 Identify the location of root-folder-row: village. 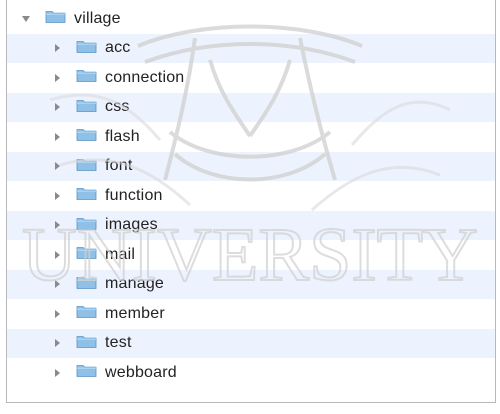
(251, 19).